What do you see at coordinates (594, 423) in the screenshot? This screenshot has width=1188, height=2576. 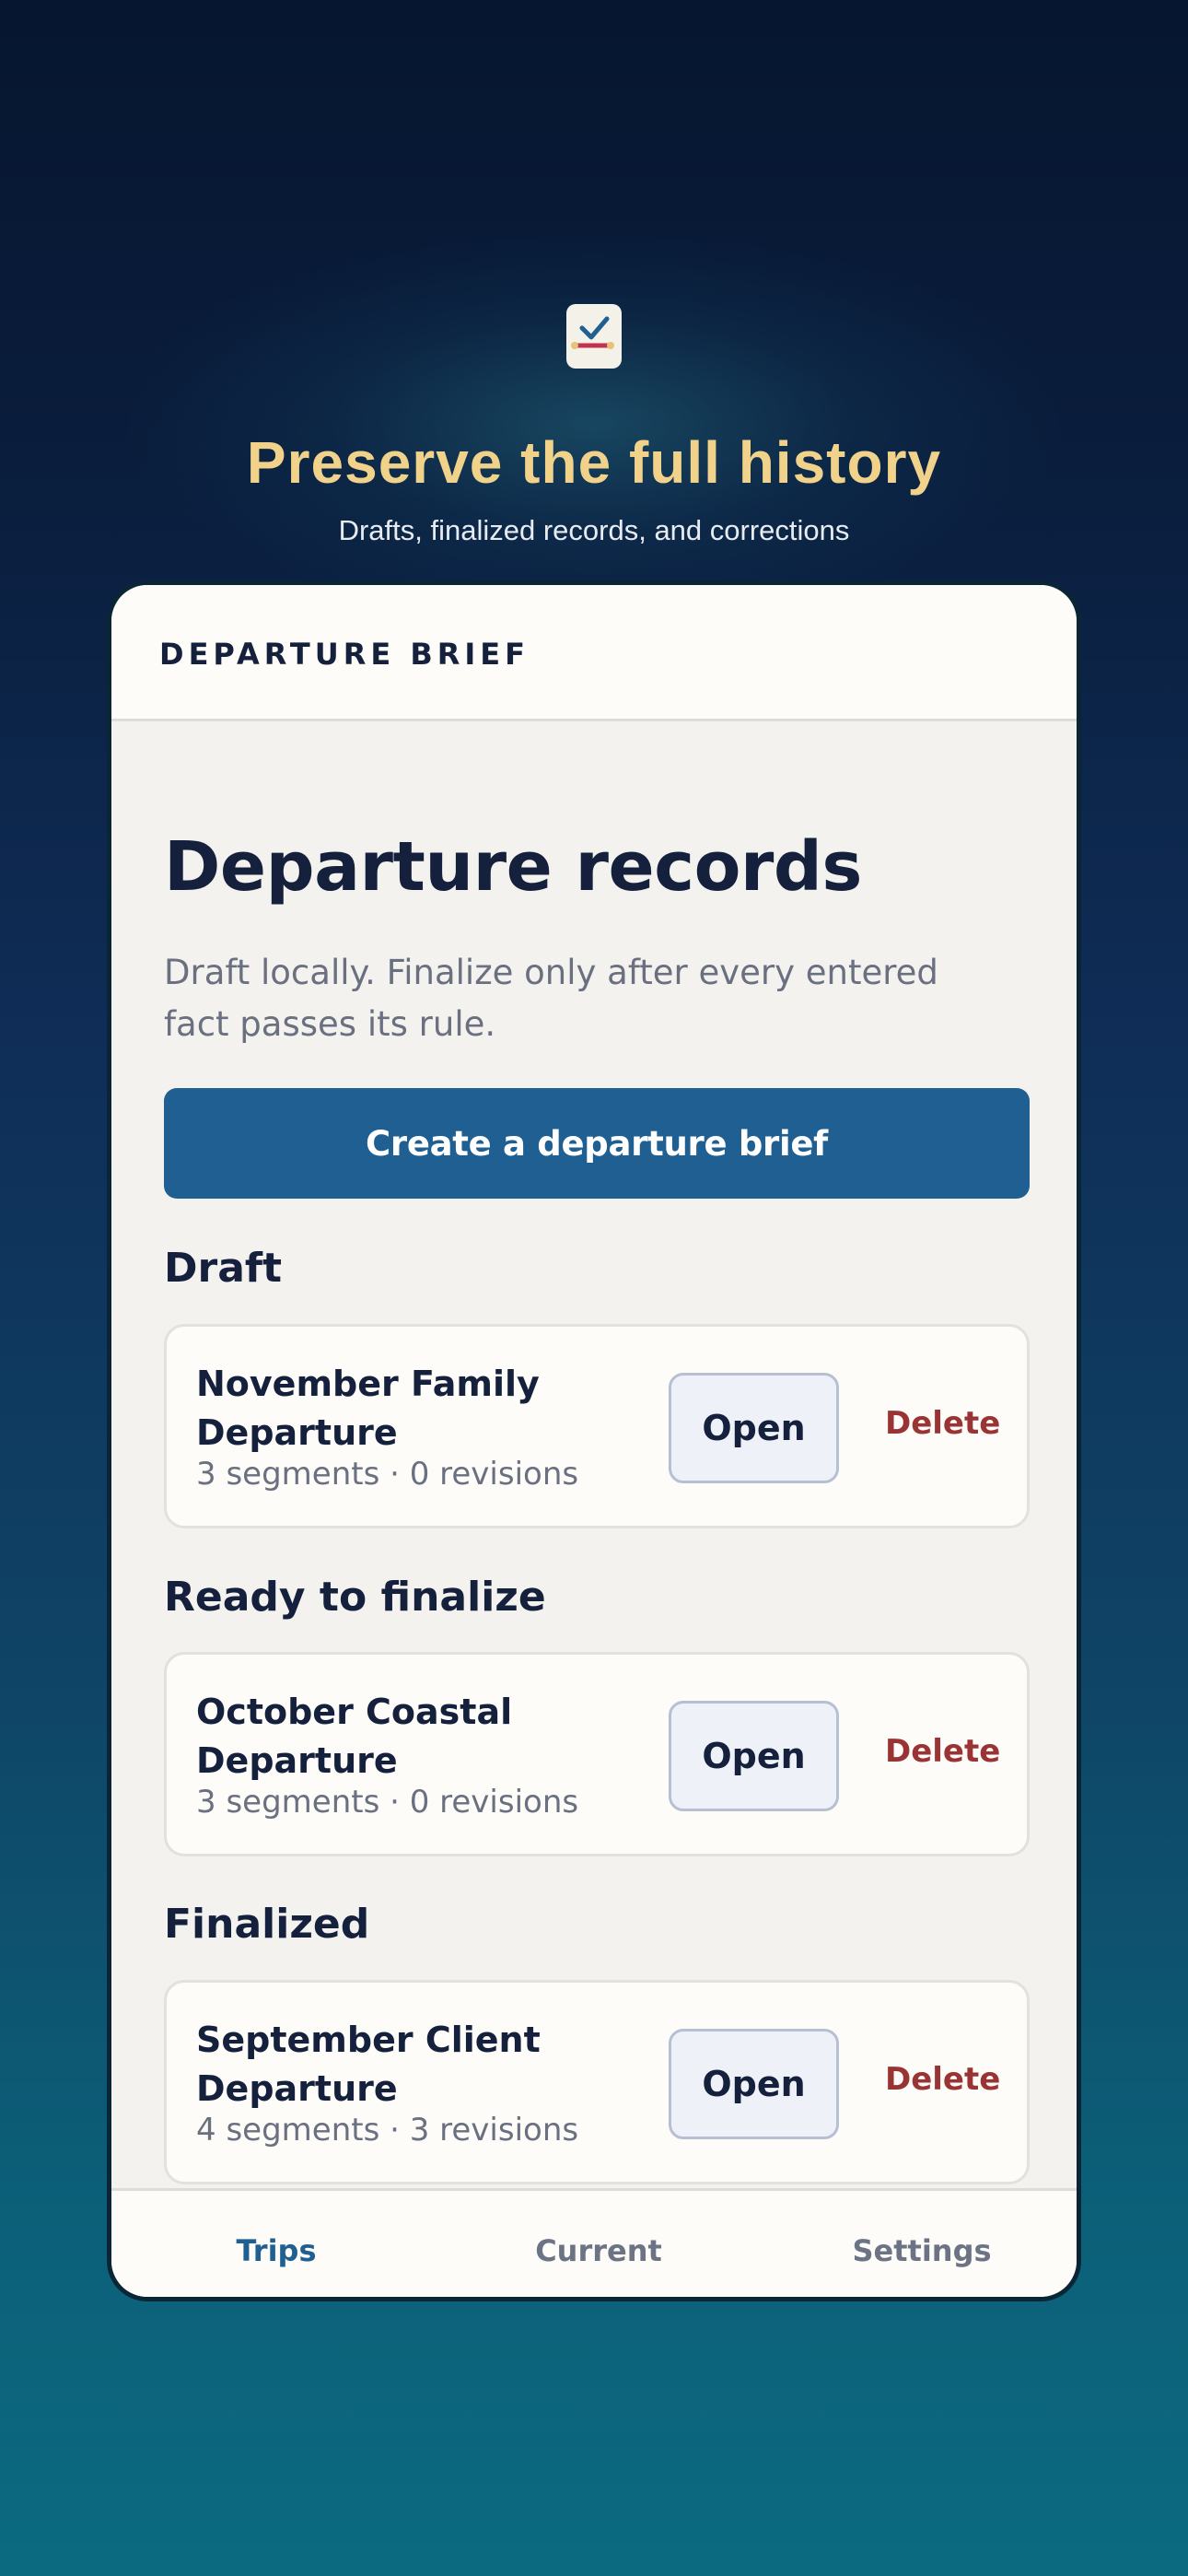 I see `hero-glow` at bounding box center [594, 423].